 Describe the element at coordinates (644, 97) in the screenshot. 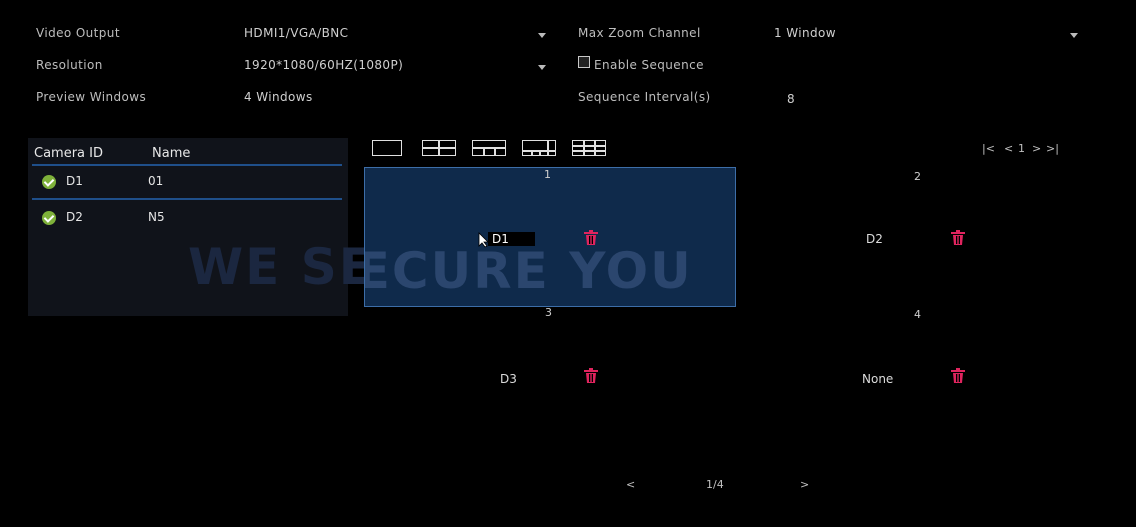

I see `sequence-interval-label: Sequence Interval(s)` at that location.